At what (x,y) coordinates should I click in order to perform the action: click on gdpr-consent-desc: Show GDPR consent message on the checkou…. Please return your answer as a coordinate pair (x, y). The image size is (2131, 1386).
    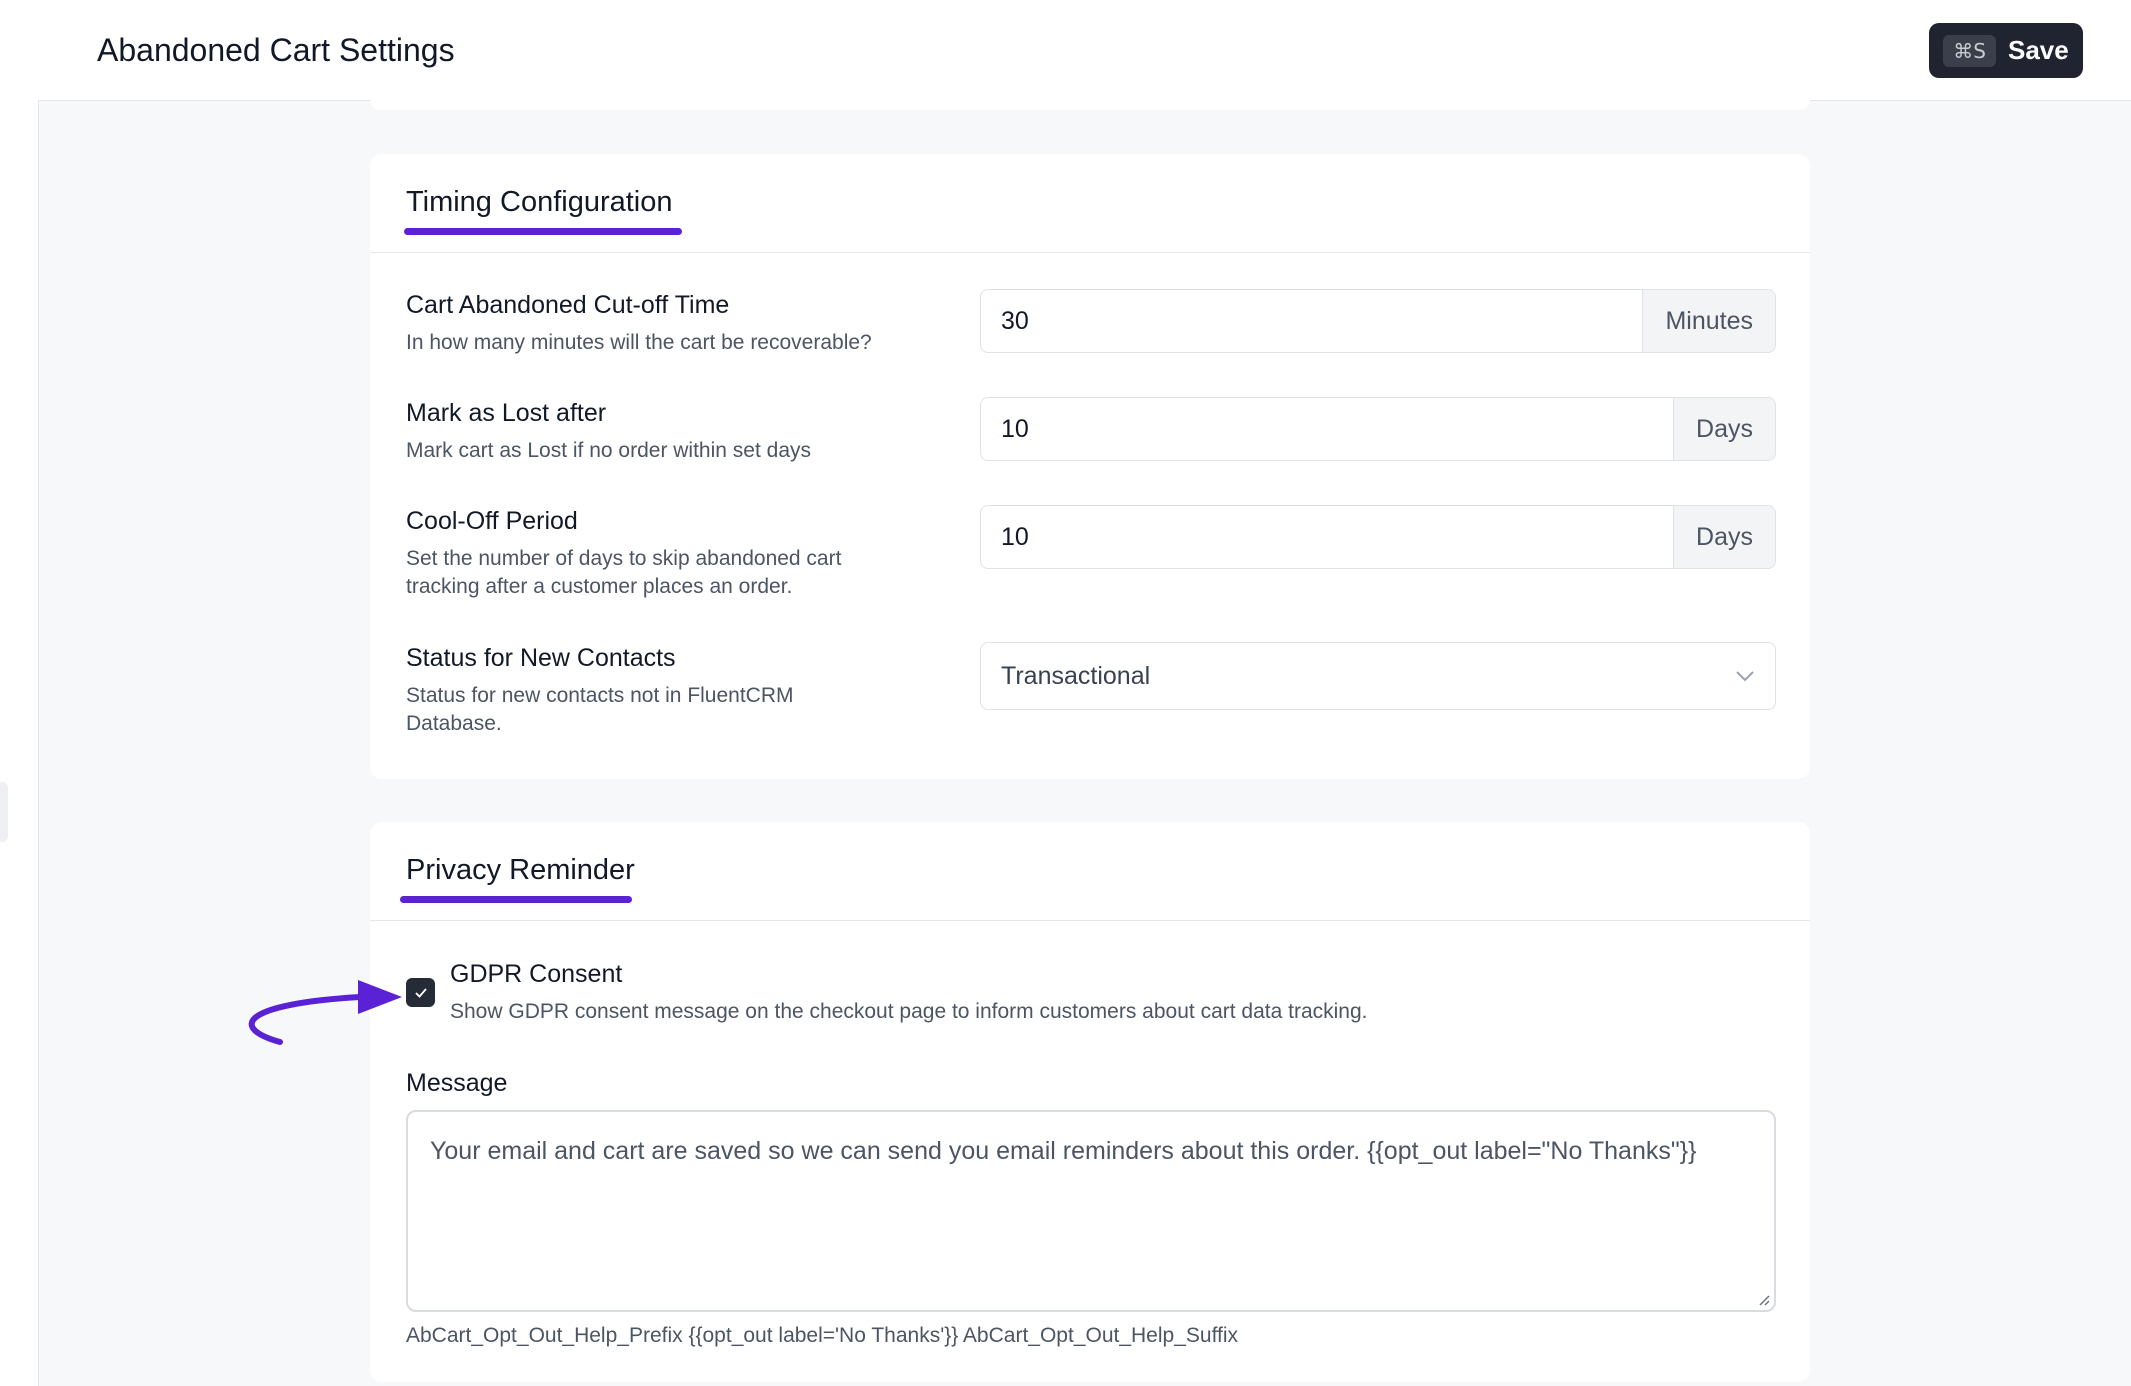
    Looking at the image, I should click on (909, 1011).